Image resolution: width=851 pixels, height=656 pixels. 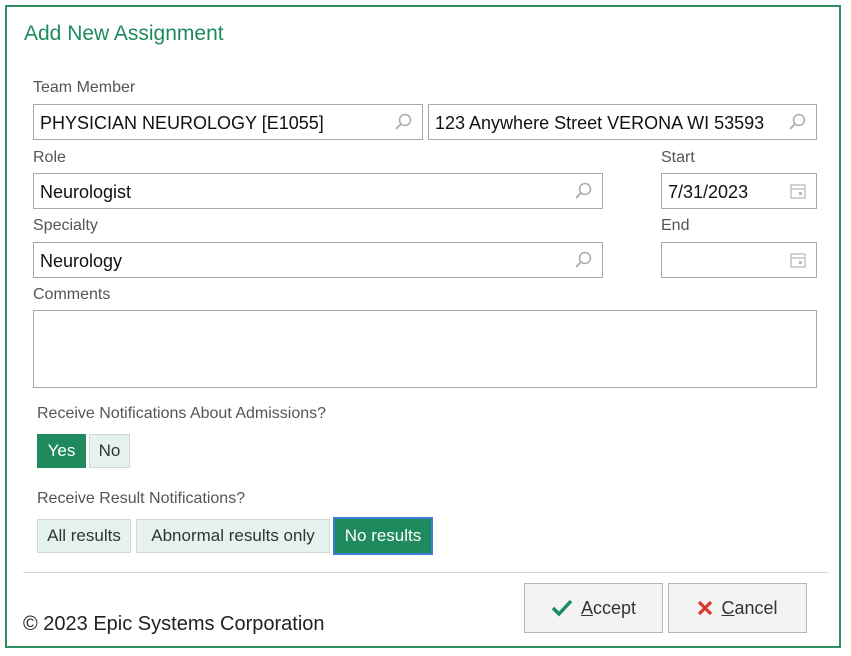 I want to click on start-date-value: 7/31/2023, so click(x=708, y=192).